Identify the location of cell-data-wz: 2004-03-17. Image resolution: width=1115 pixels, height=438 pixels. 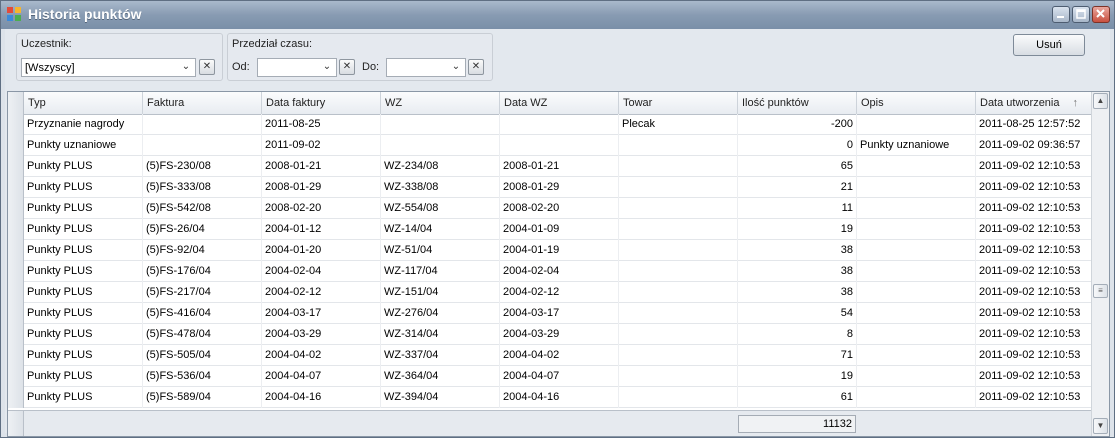
(559, 313).